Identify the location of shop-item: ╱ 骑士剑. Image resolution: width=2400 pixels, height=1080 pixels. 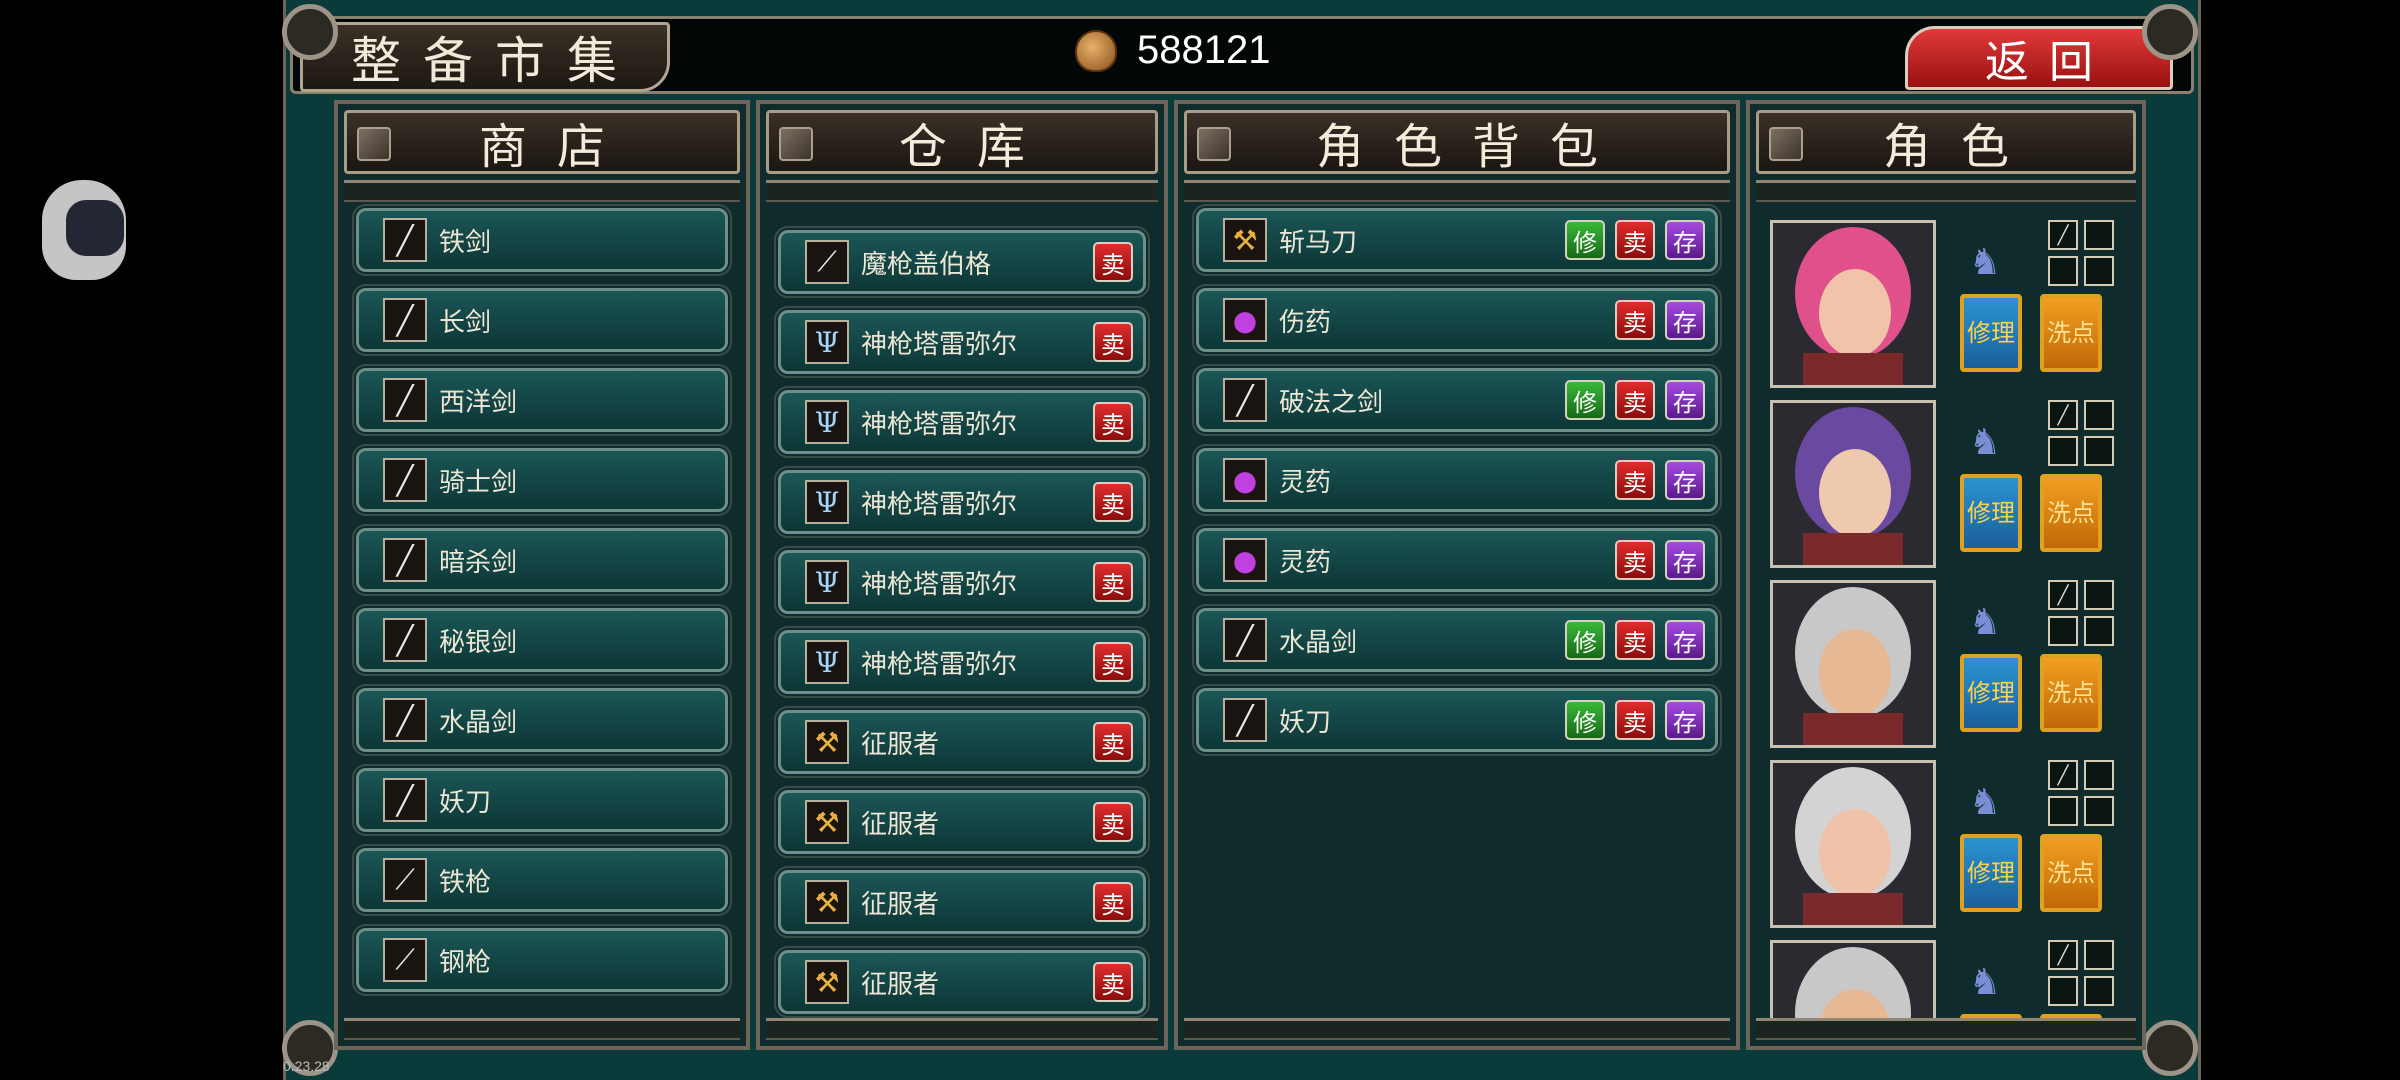
(542, 480).